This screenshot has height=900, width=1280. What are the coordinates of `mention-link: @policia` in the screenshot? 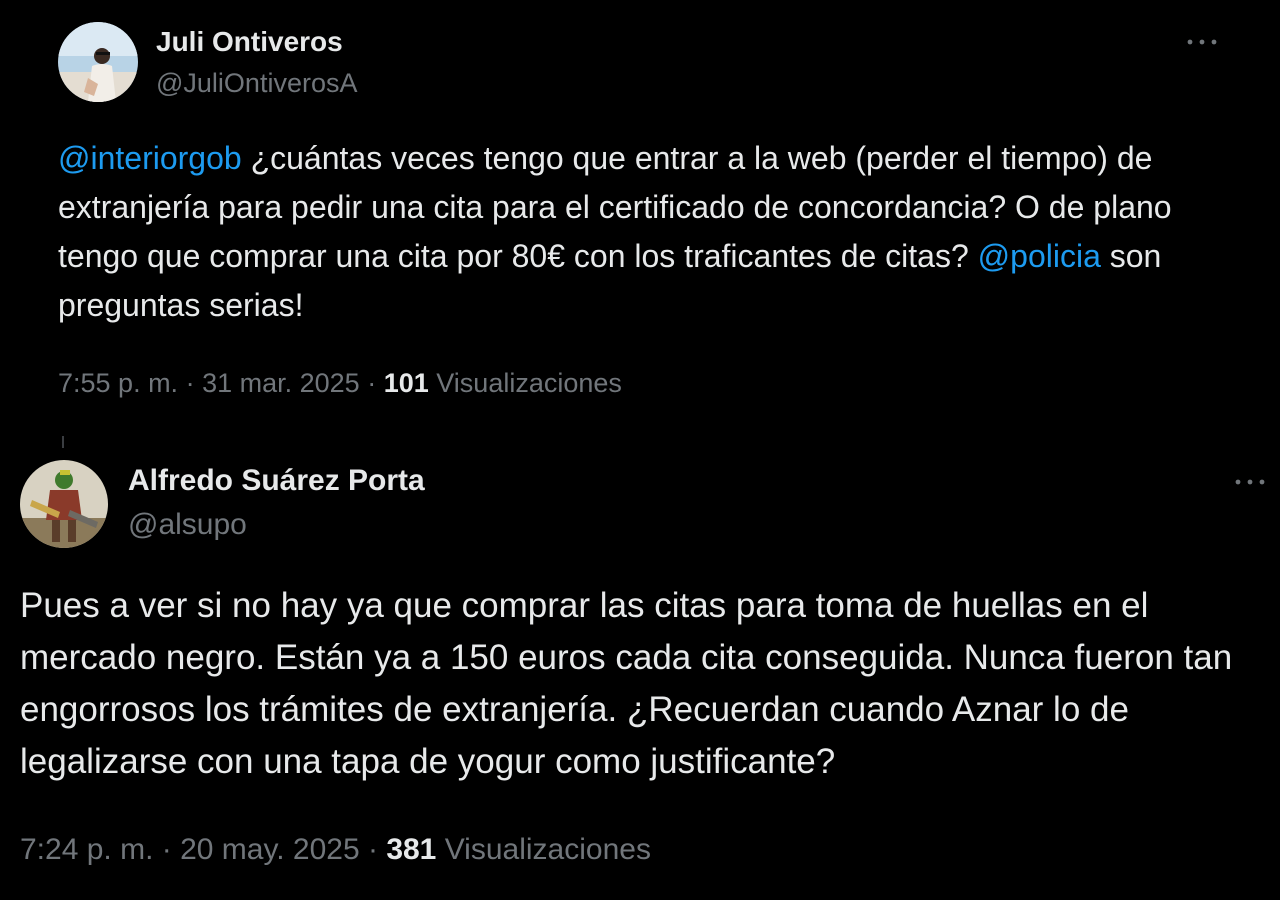 It's located at (1039, 256).